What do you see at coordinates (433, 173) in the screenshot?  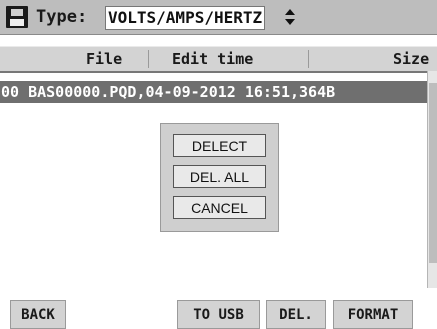 I see `scrollbar-thumb` at bounding box center [433, 173].